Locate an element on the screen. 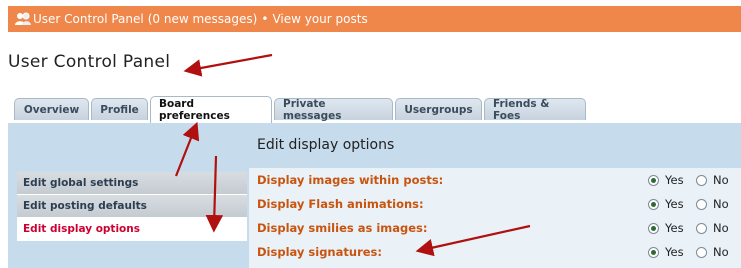  tab-board-preferences: Board preferences is located at coordinates (211, 109).